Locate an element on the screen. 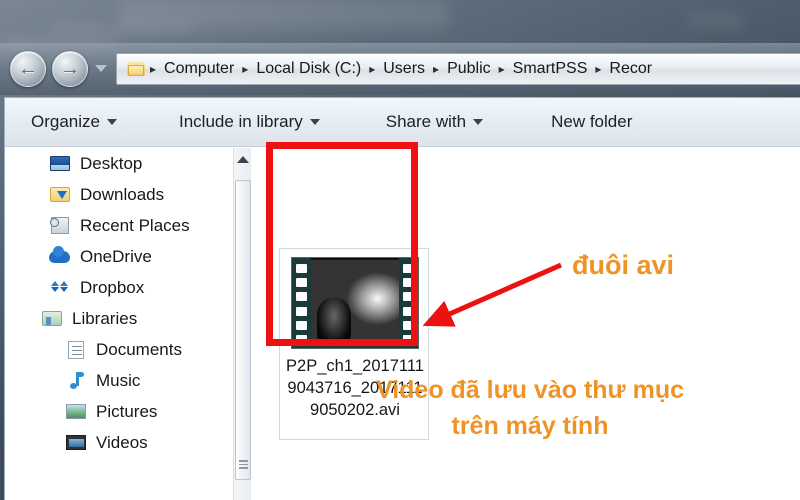  thumbnail-preview-image is located at coordinates (356, 304).